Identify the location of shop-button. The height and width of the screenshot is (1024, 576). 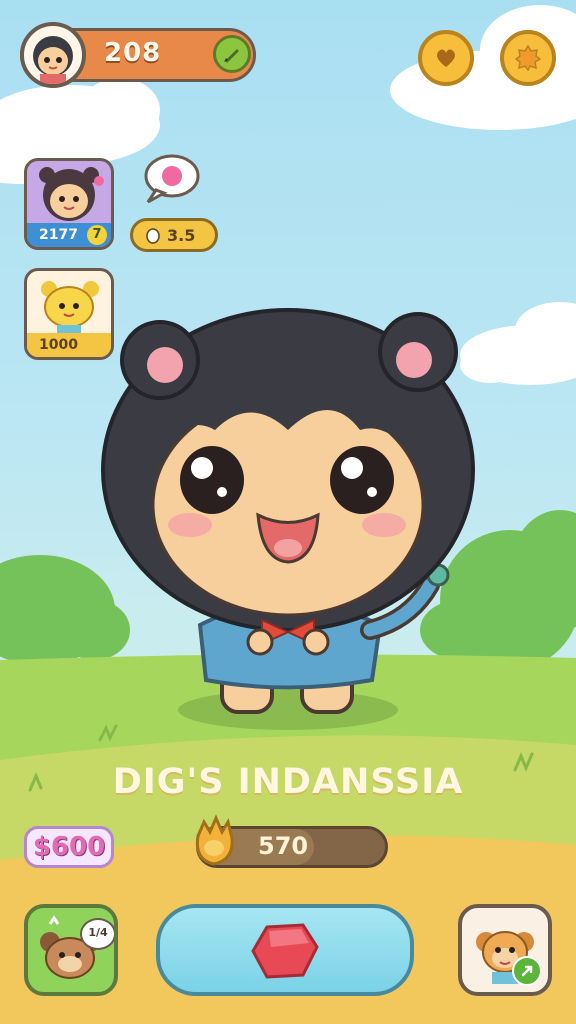
(505, 950).